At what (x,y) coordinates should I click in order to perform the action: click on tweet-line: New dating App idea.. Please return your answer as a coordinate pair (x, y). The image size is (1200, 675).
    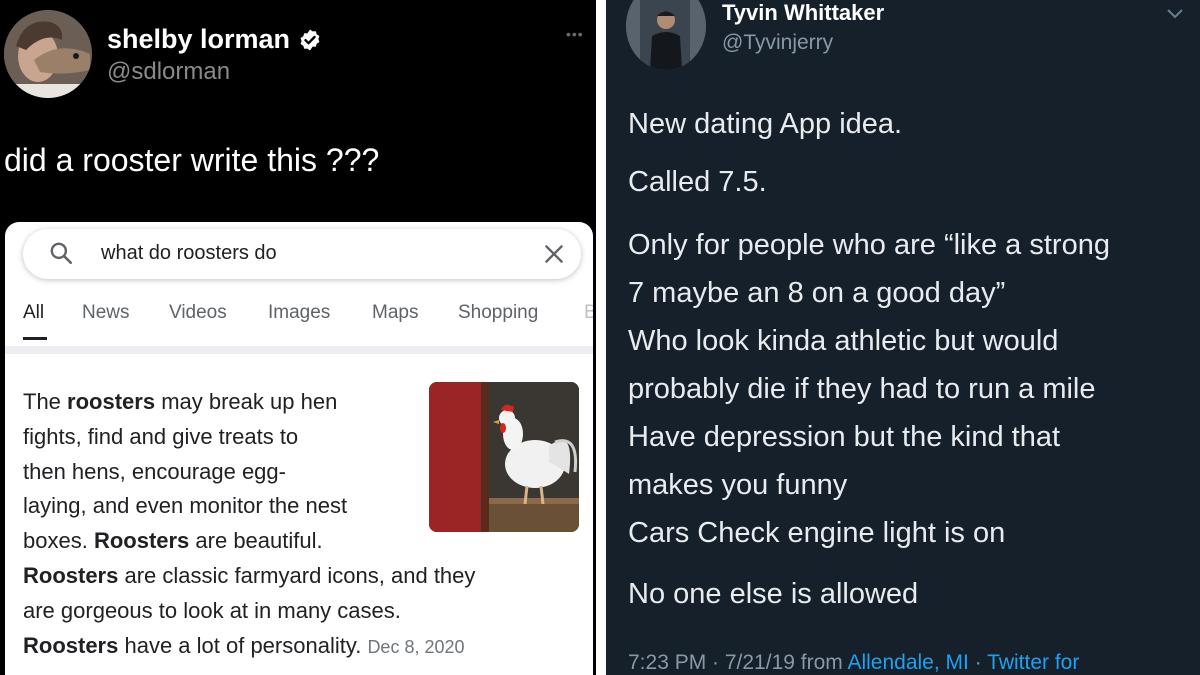
    Looking at the image, I should click on (765, 124).